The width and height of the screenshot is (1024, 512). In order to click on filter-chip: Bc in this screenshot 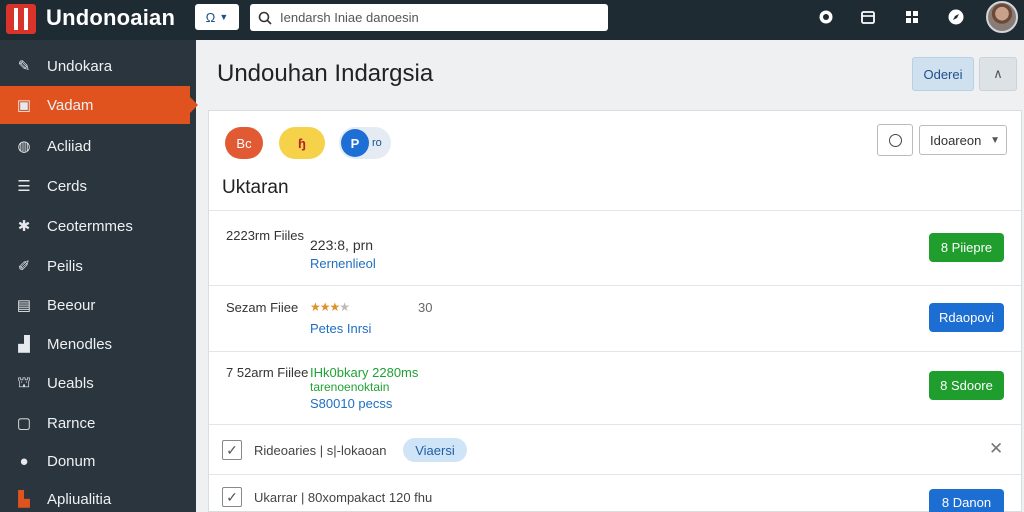, I will do `click(244, 143)`.